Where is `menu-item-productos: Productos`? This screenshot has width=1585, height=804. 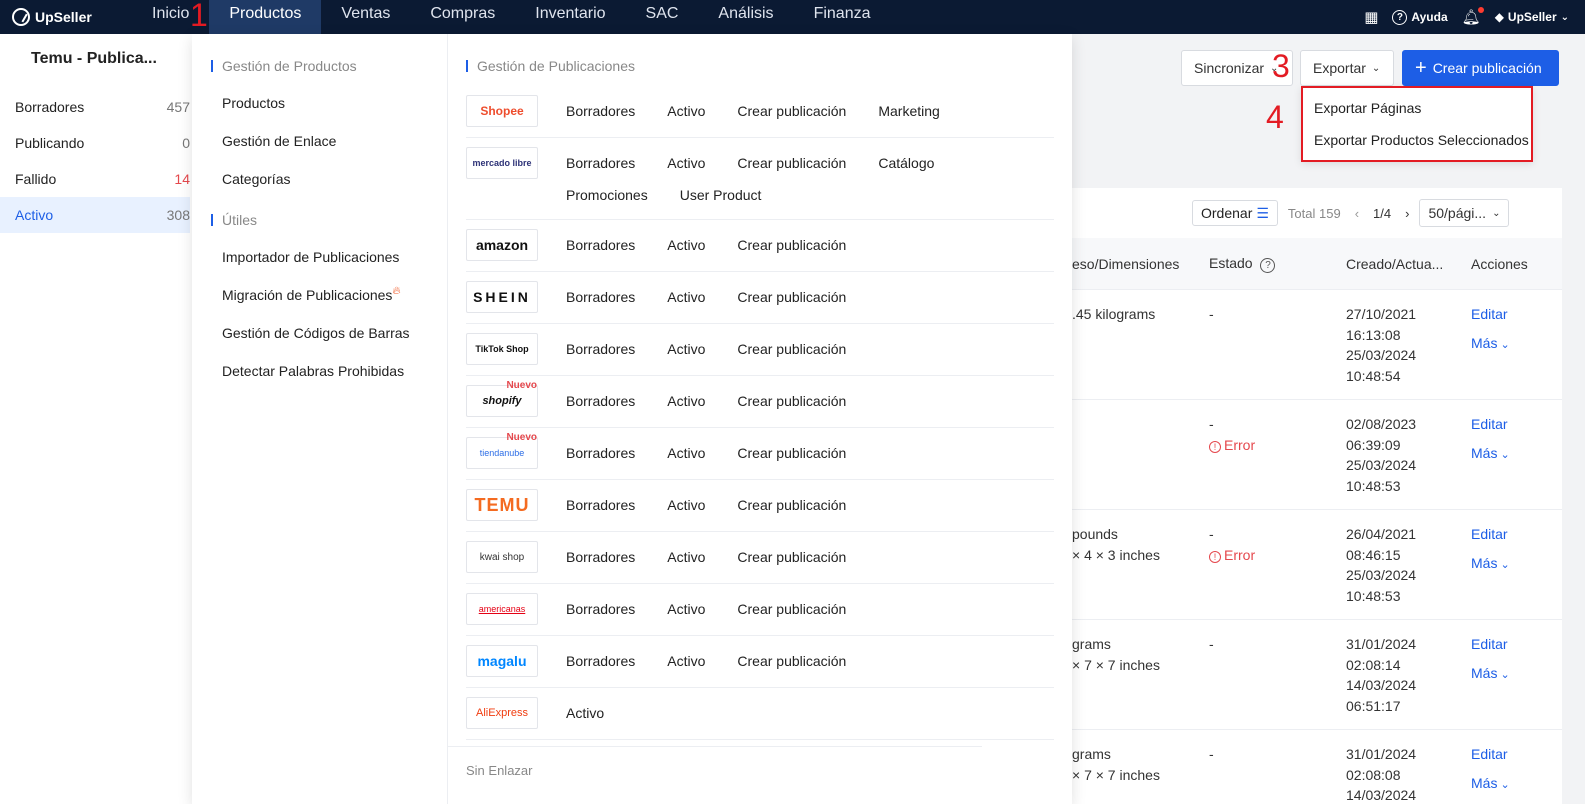 menu-item-productos: Productos is located at coordinates (319, 103).